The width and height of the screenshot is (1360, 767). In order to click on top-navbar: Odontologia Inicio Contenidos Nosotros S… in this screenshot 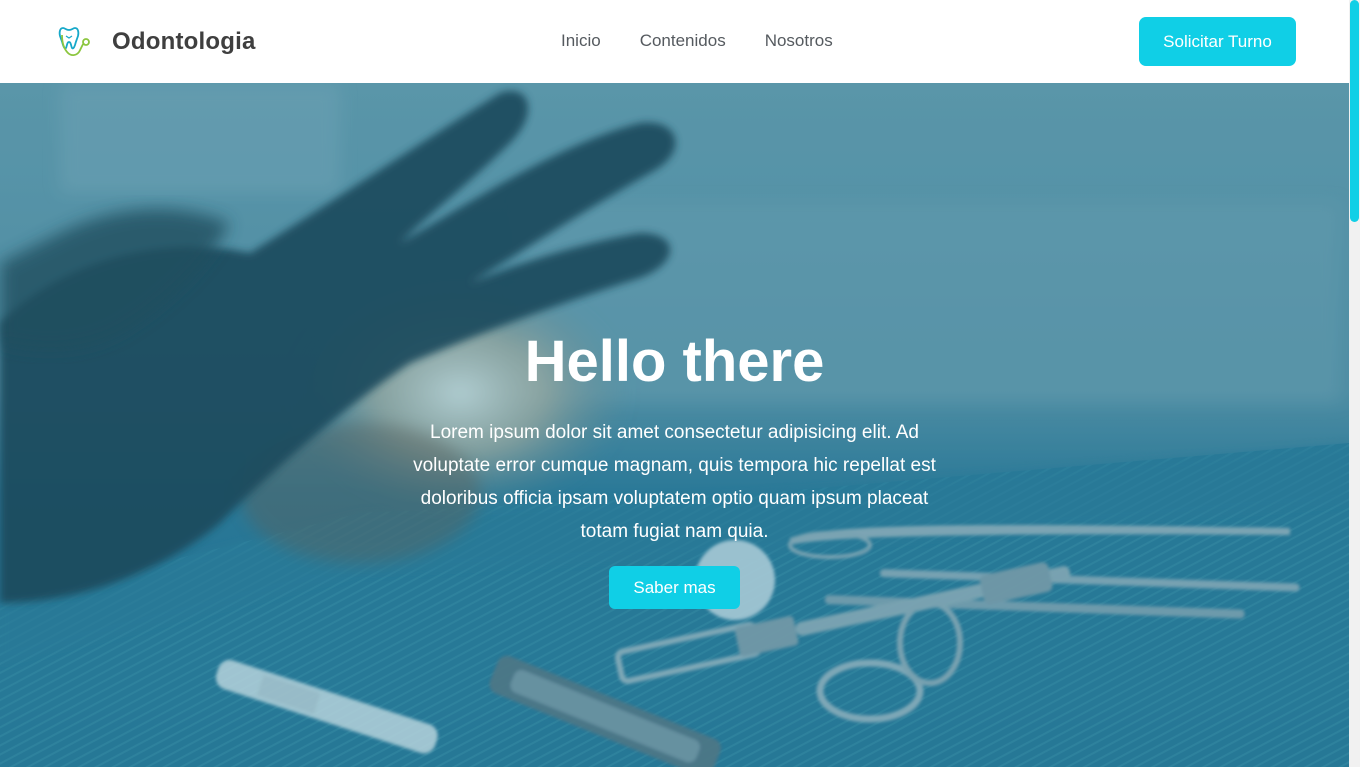, I will do `click(674, 41)`.